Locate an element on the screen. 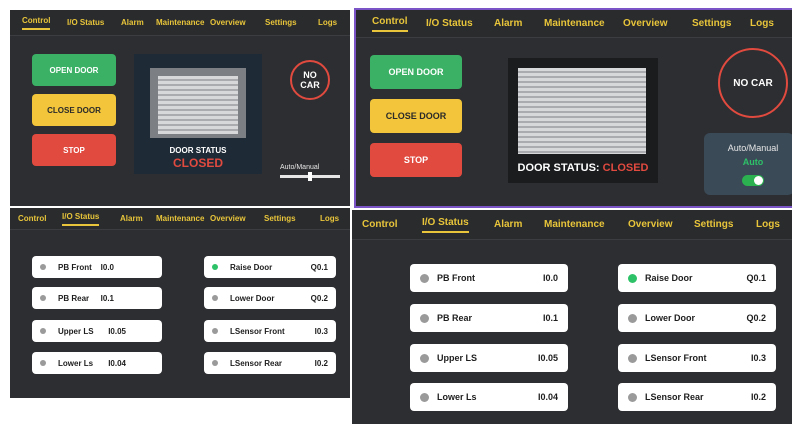 This screenshot has height=424, width=792. door-status-line: DOOR STATUS: CLOSED is located at coordinates (583, 168).